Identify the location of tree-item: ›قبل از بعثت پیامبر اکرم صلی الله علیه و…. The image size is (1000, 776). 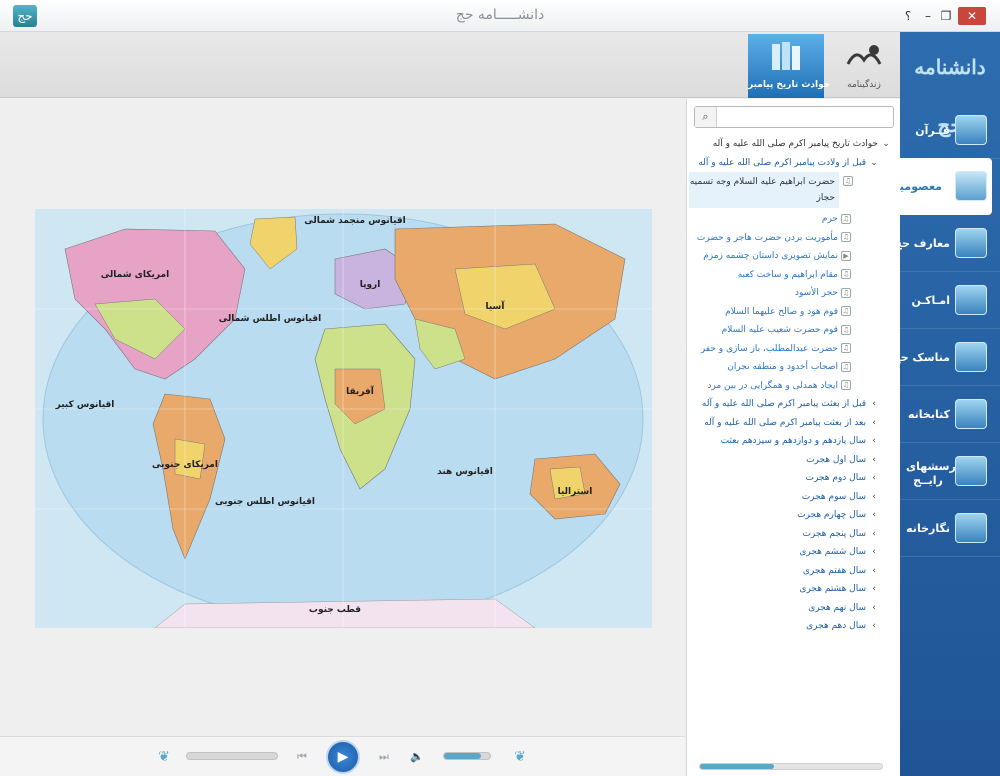
(794, 404).